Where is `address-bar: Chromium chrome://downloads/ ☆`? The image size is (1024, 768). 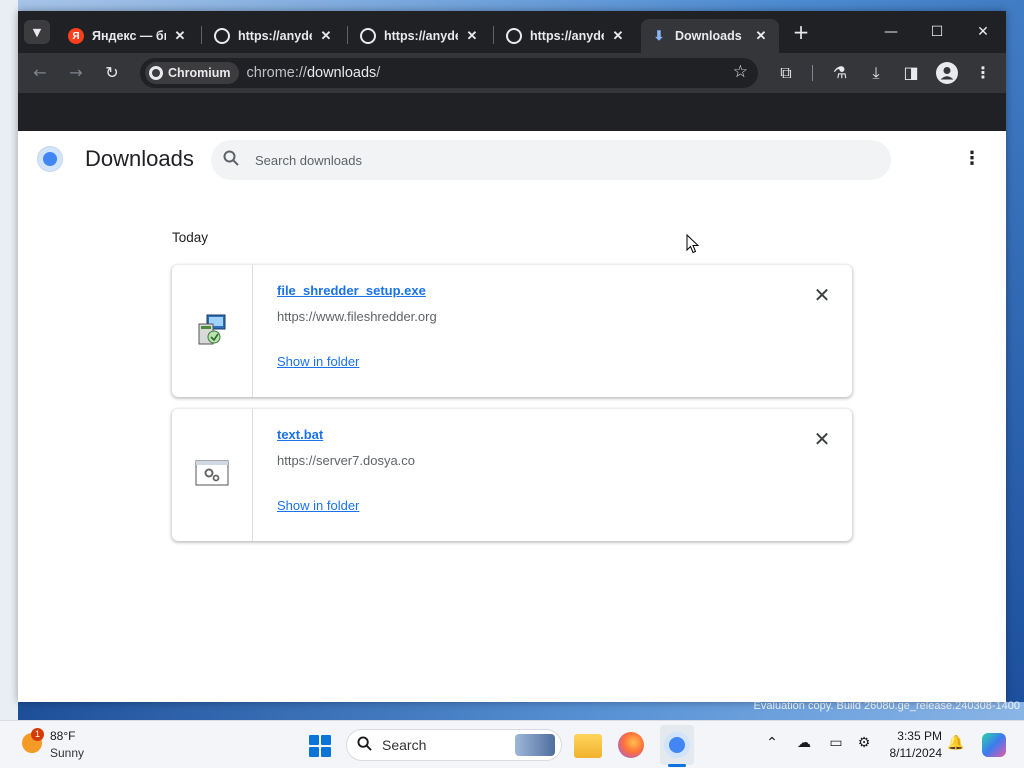
address-bar: Chromium chrome://downloads/ ☆ is located at coordinates (449, 73).